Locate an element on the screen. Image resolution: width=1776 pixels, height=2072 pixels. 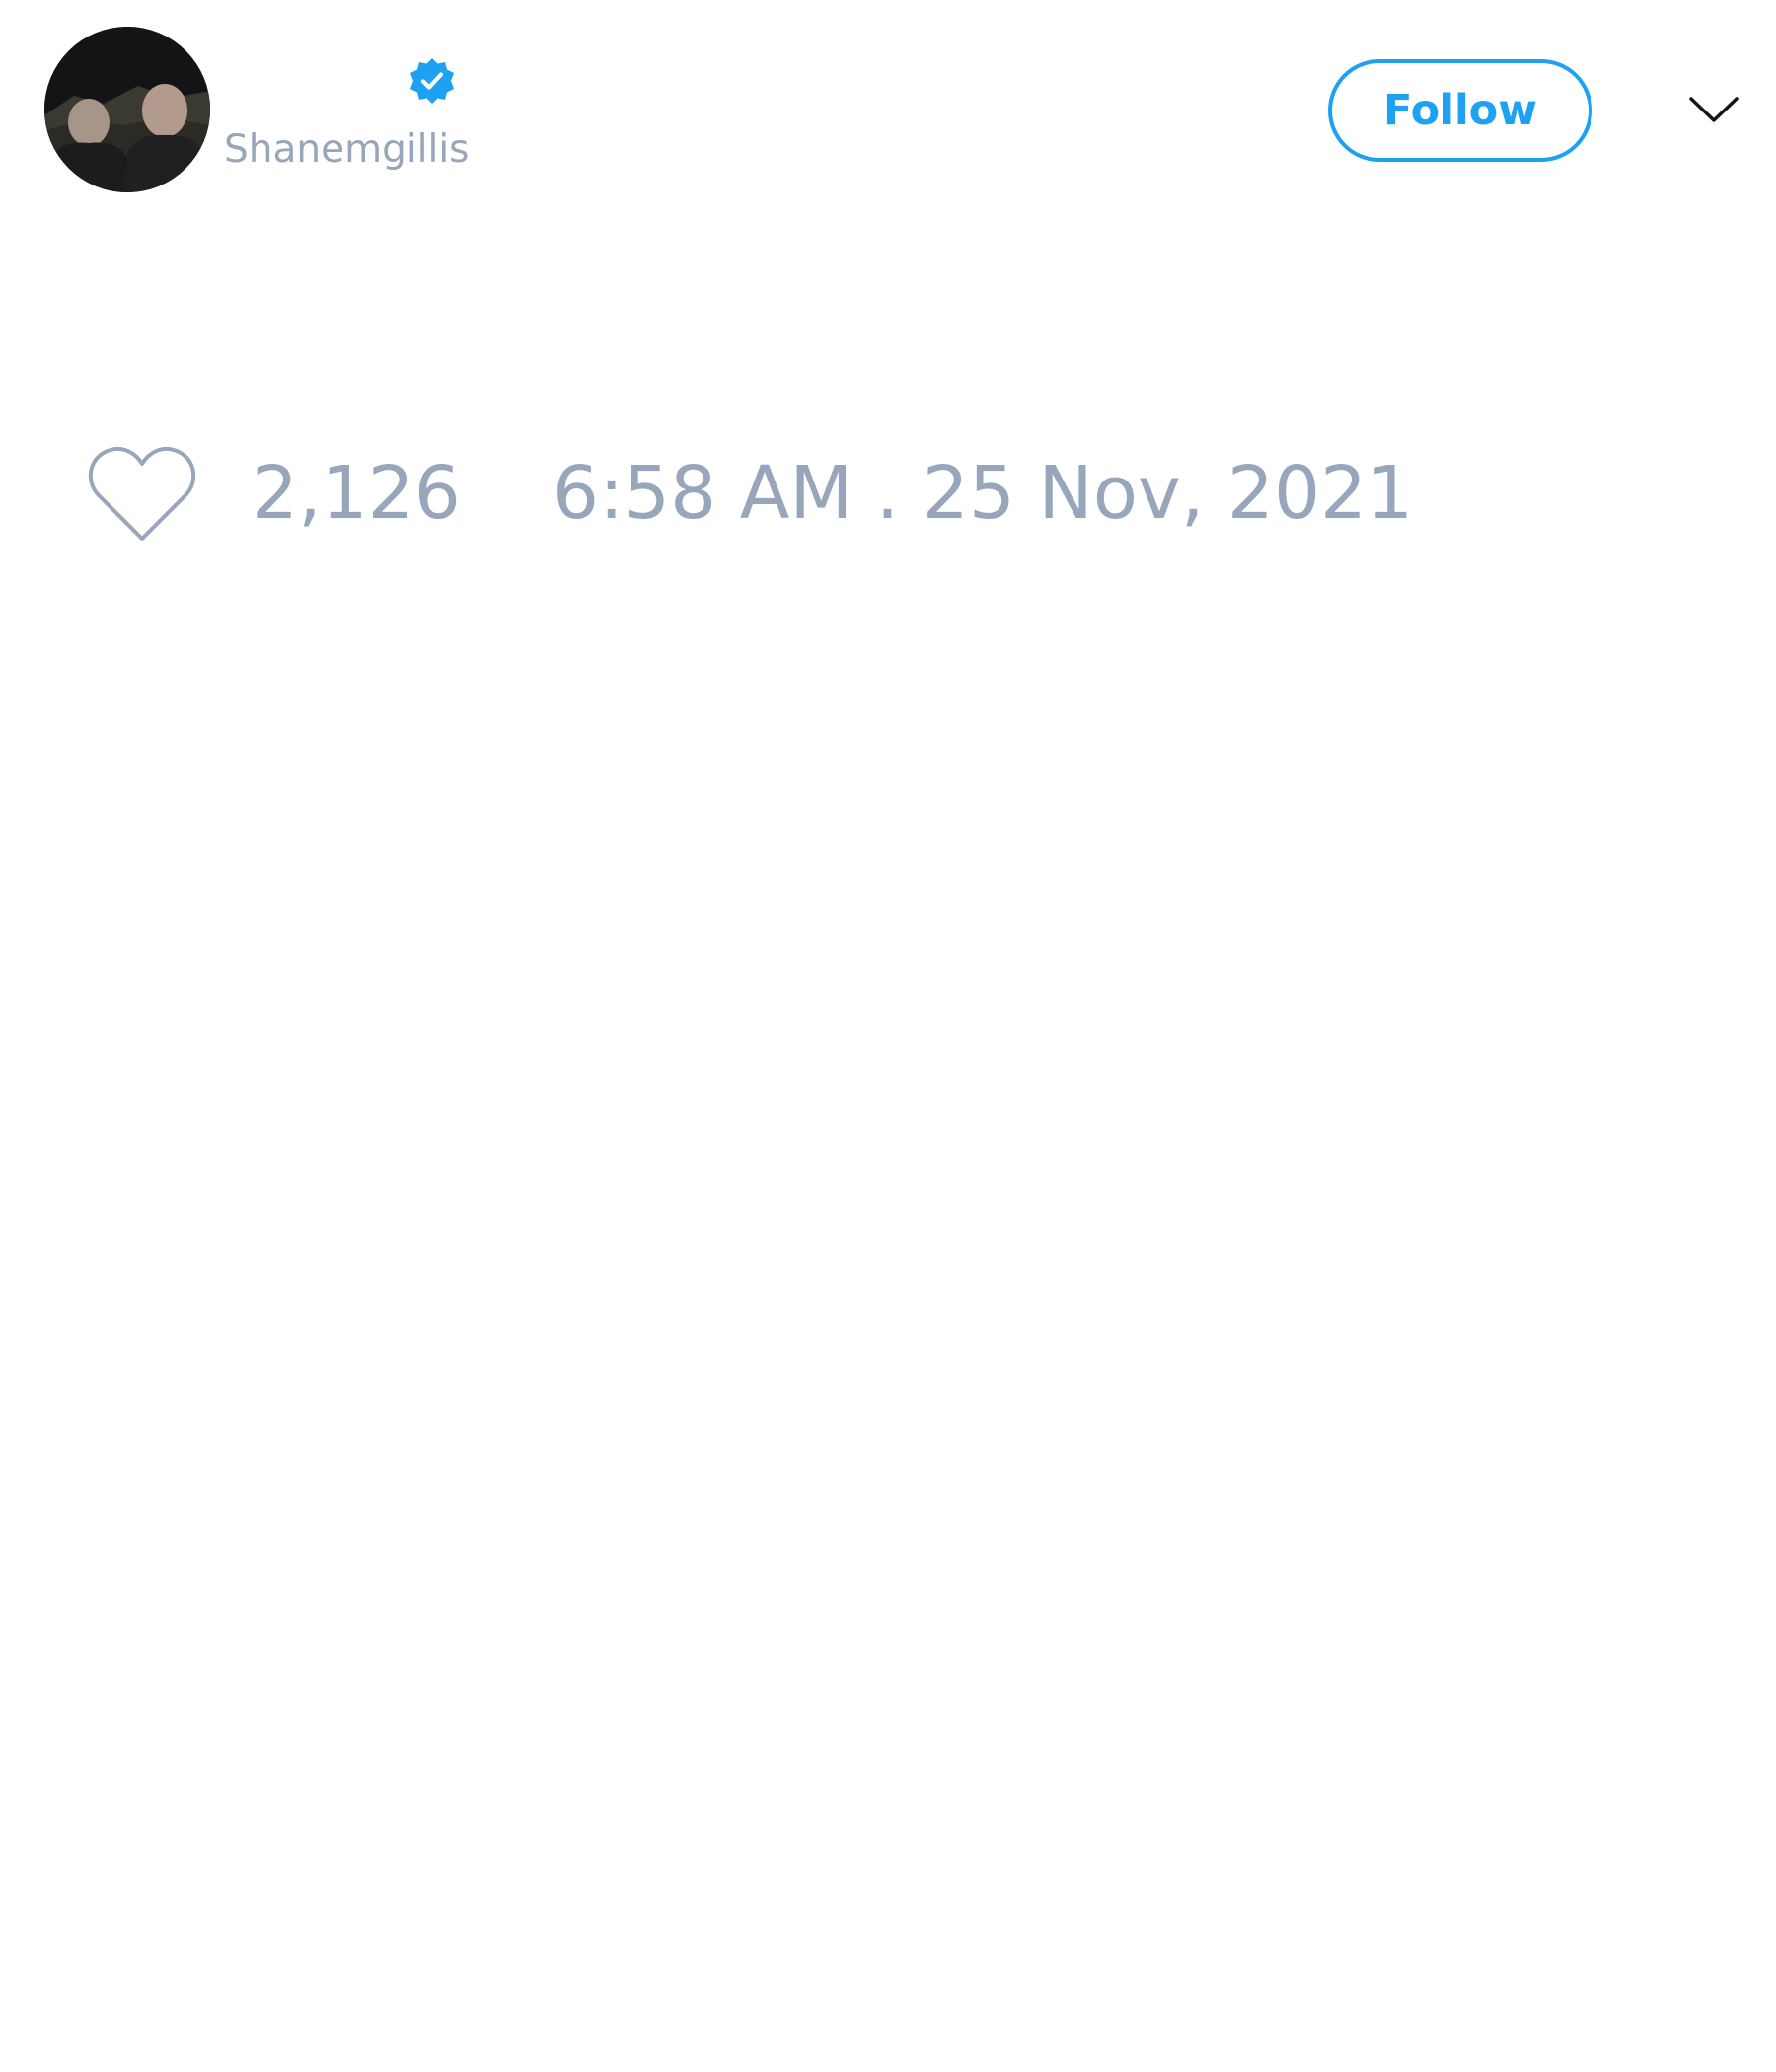
avatar is located at coordinates (127, 110).